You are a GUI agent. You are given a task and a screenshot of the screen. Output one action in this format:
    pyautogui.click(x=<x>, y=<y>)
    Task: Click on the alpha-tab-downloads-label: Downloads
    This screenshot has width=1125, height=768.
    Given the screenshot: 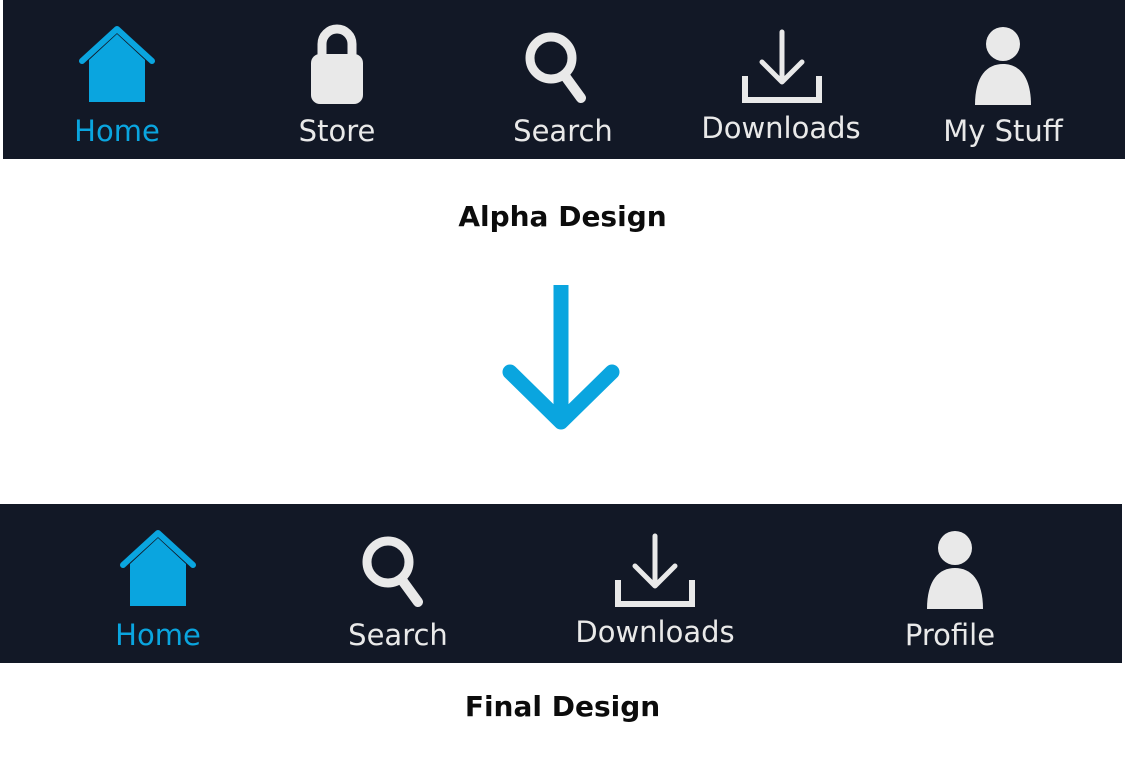 What is the action you would take?
    pyautogui.click(x=781, y=128)
    